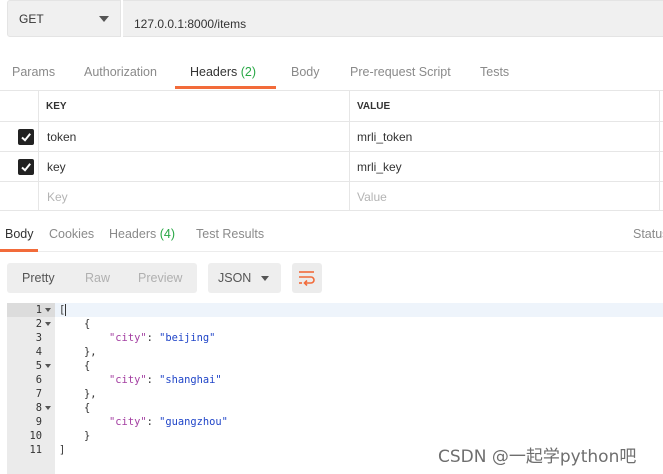  I want to click on code-line: 9 "city": "guangzhou", so click(335, 422).